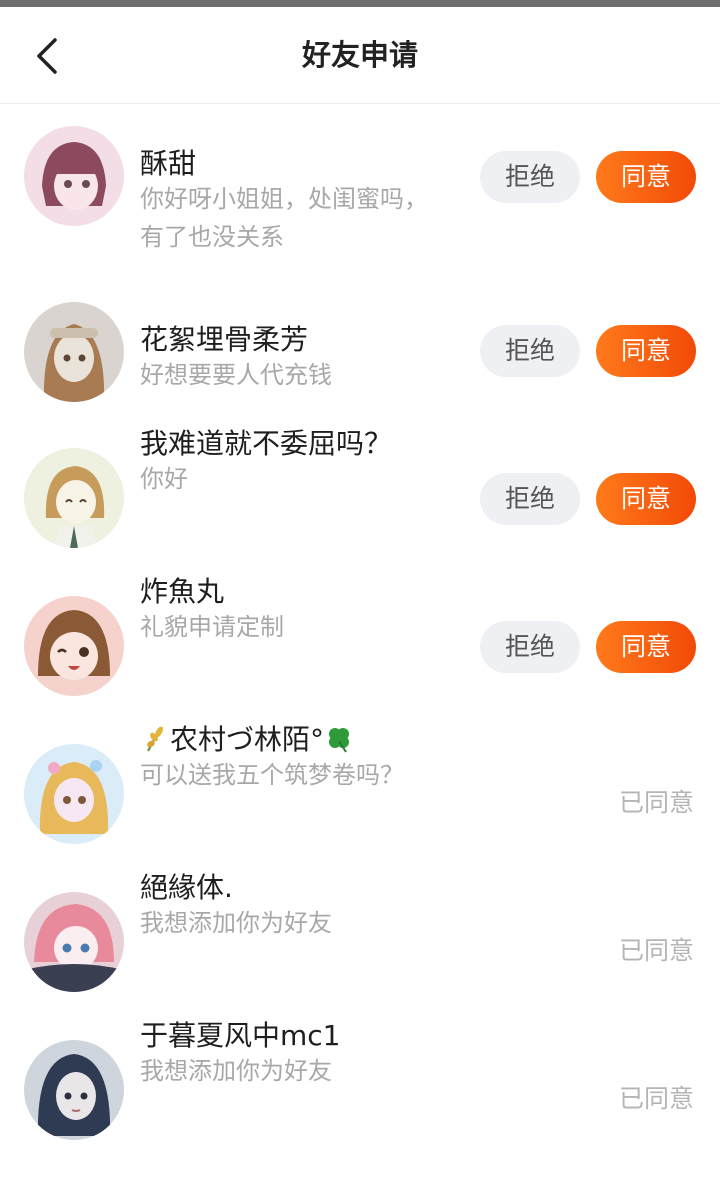 The width and height of the screenshot is (720, 1188). I want to click on requester-name: 酥甜, so click(168, 163).